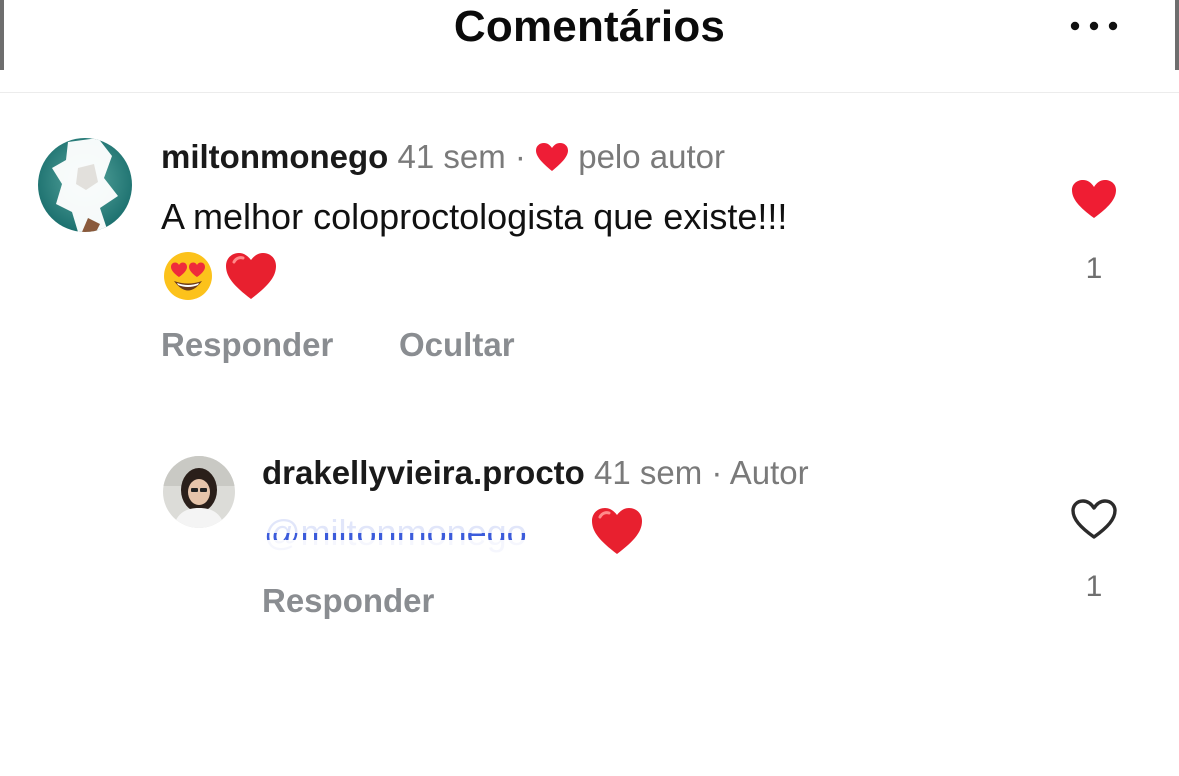 This screenshot has height=776, width=1179. I want to click on red-heart-emoji, so click(617, 533).